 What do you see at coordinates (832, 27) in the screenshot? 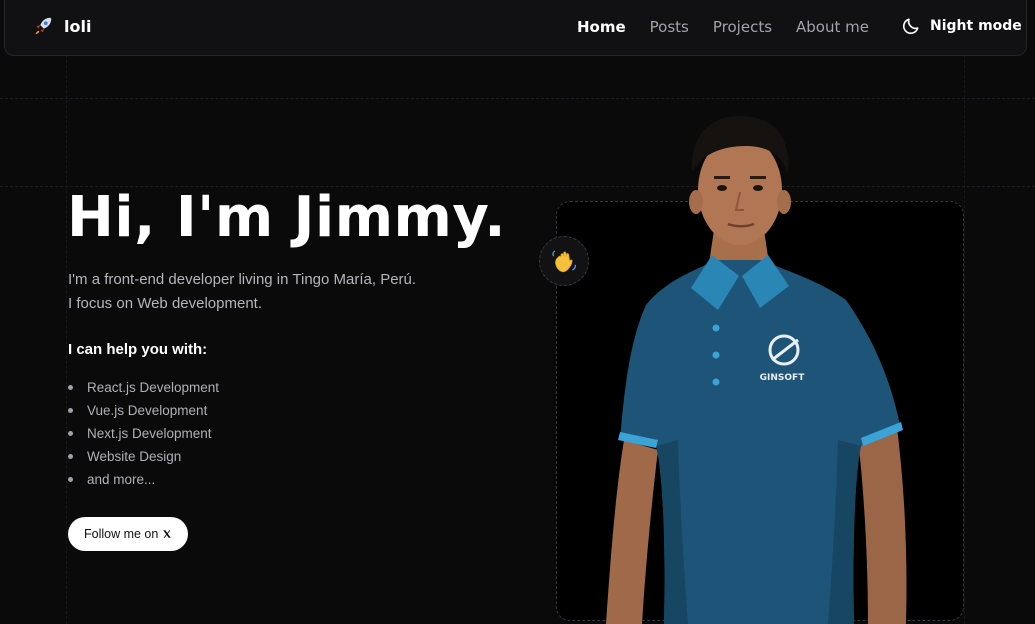
I see `nav-about-me: About me` at bounding box center [832, 27].